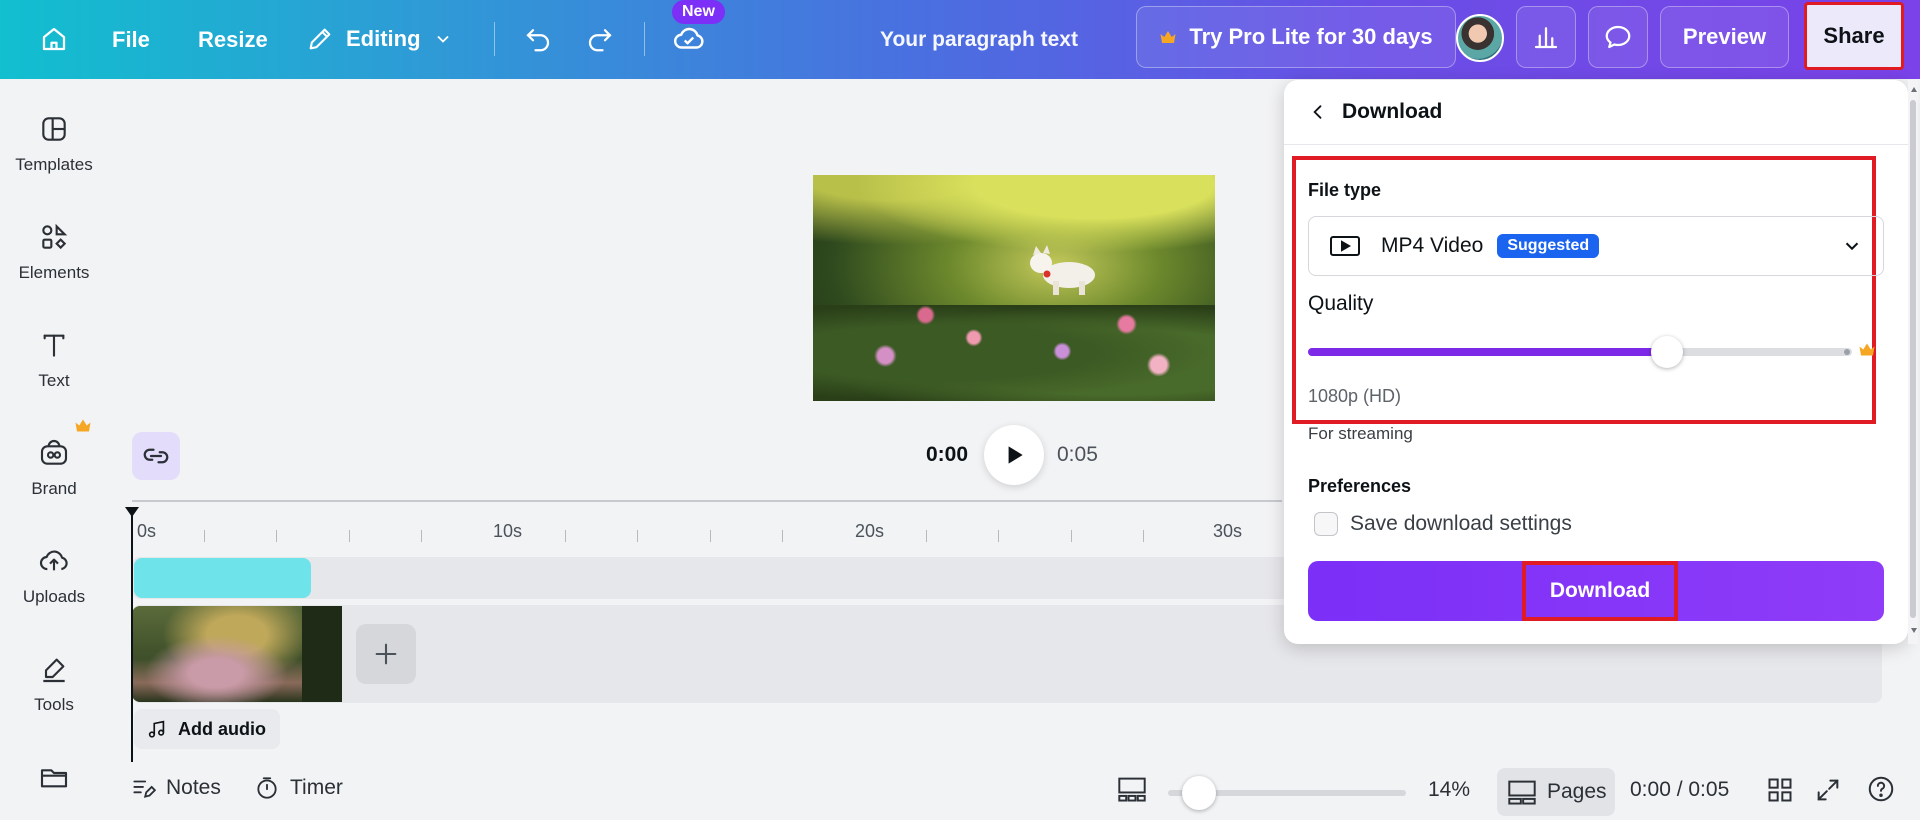  I want to click on timer-label: Timer, so click(316, 787).